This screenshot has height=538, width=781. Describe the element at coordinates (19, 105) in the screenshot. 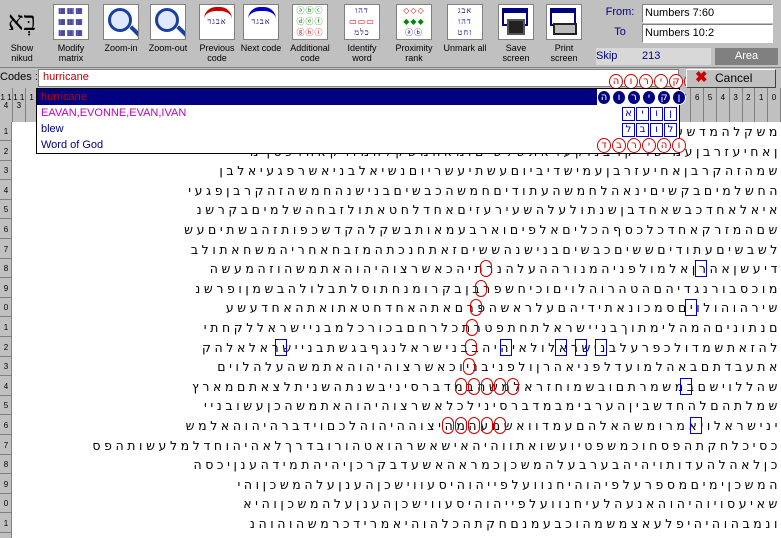

I see `column-number: 1 1 3` at that location.